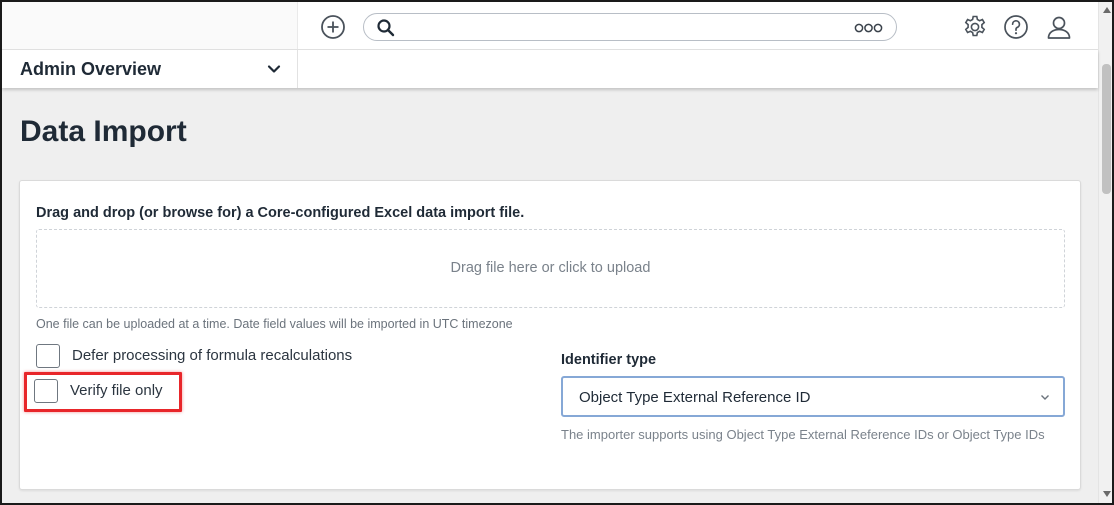 This screenshot has width=1114, height=505. What do you see at coordinates (1107, 494) in the screenshot?
I see `scroll-down-arrow-icon` at bounding box center [1107, 494].